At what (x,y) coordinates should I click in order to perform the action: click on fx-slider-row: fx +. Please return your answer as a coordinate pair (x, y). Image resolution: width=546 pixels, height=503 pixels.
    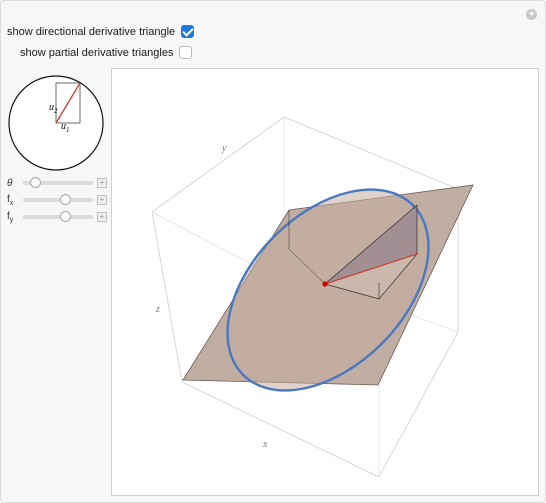
    Looking at the image, I should click on (57, 200).